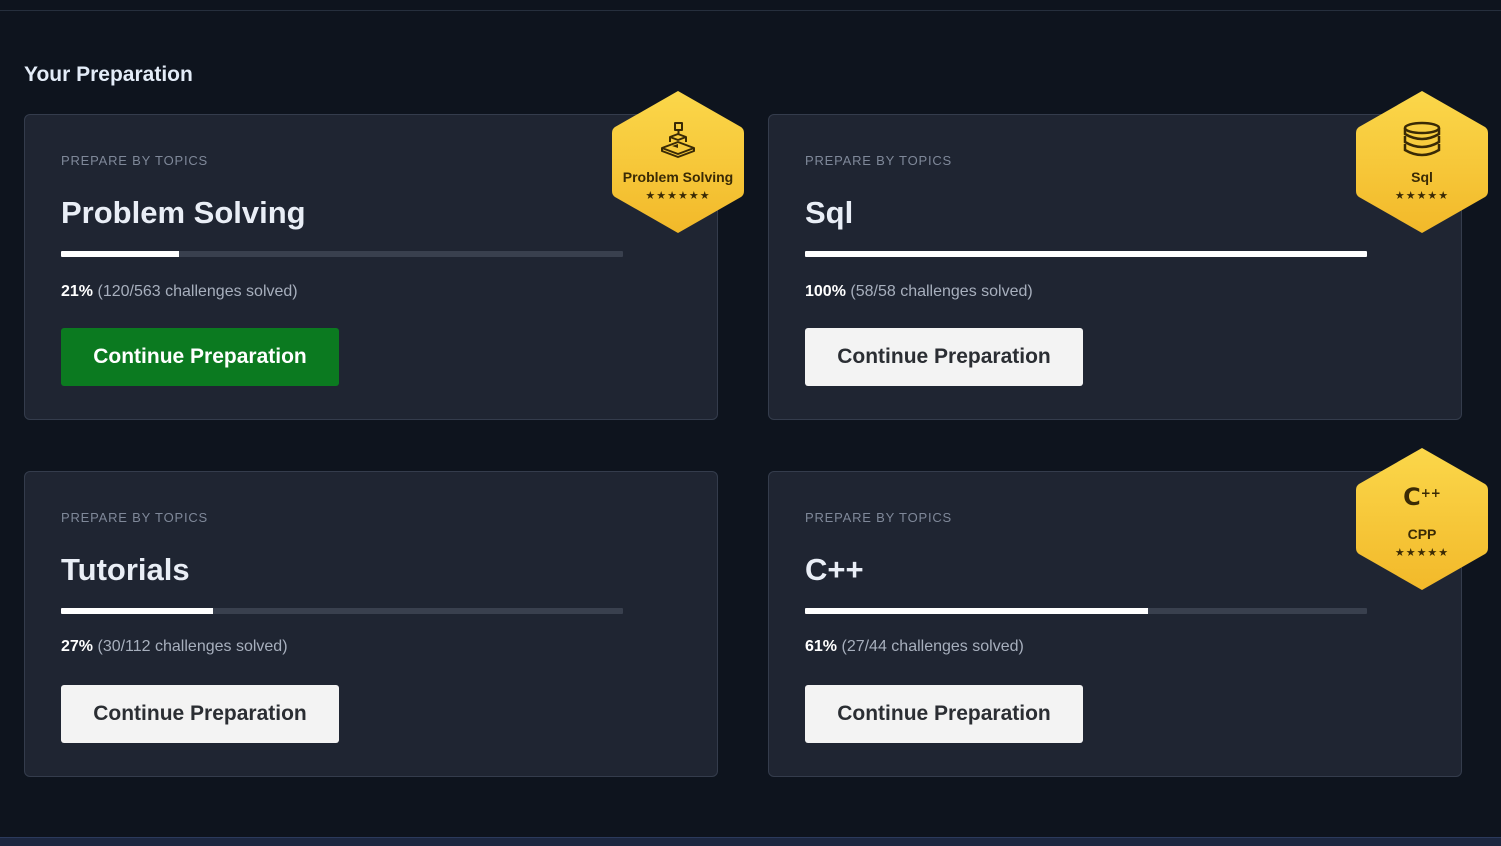 The image size is (1501, 846). I want to click on badge-sql: Sql ★★★★★, so click(1422, 162).